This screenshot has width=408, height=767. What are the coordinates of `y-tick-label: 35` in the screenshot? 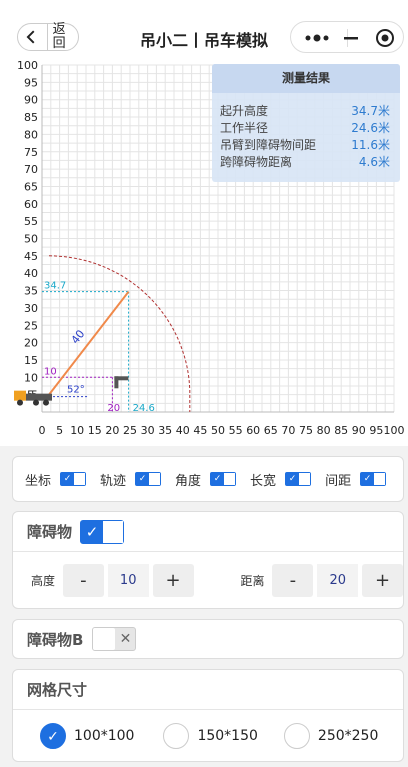 It's located at (31, 291).